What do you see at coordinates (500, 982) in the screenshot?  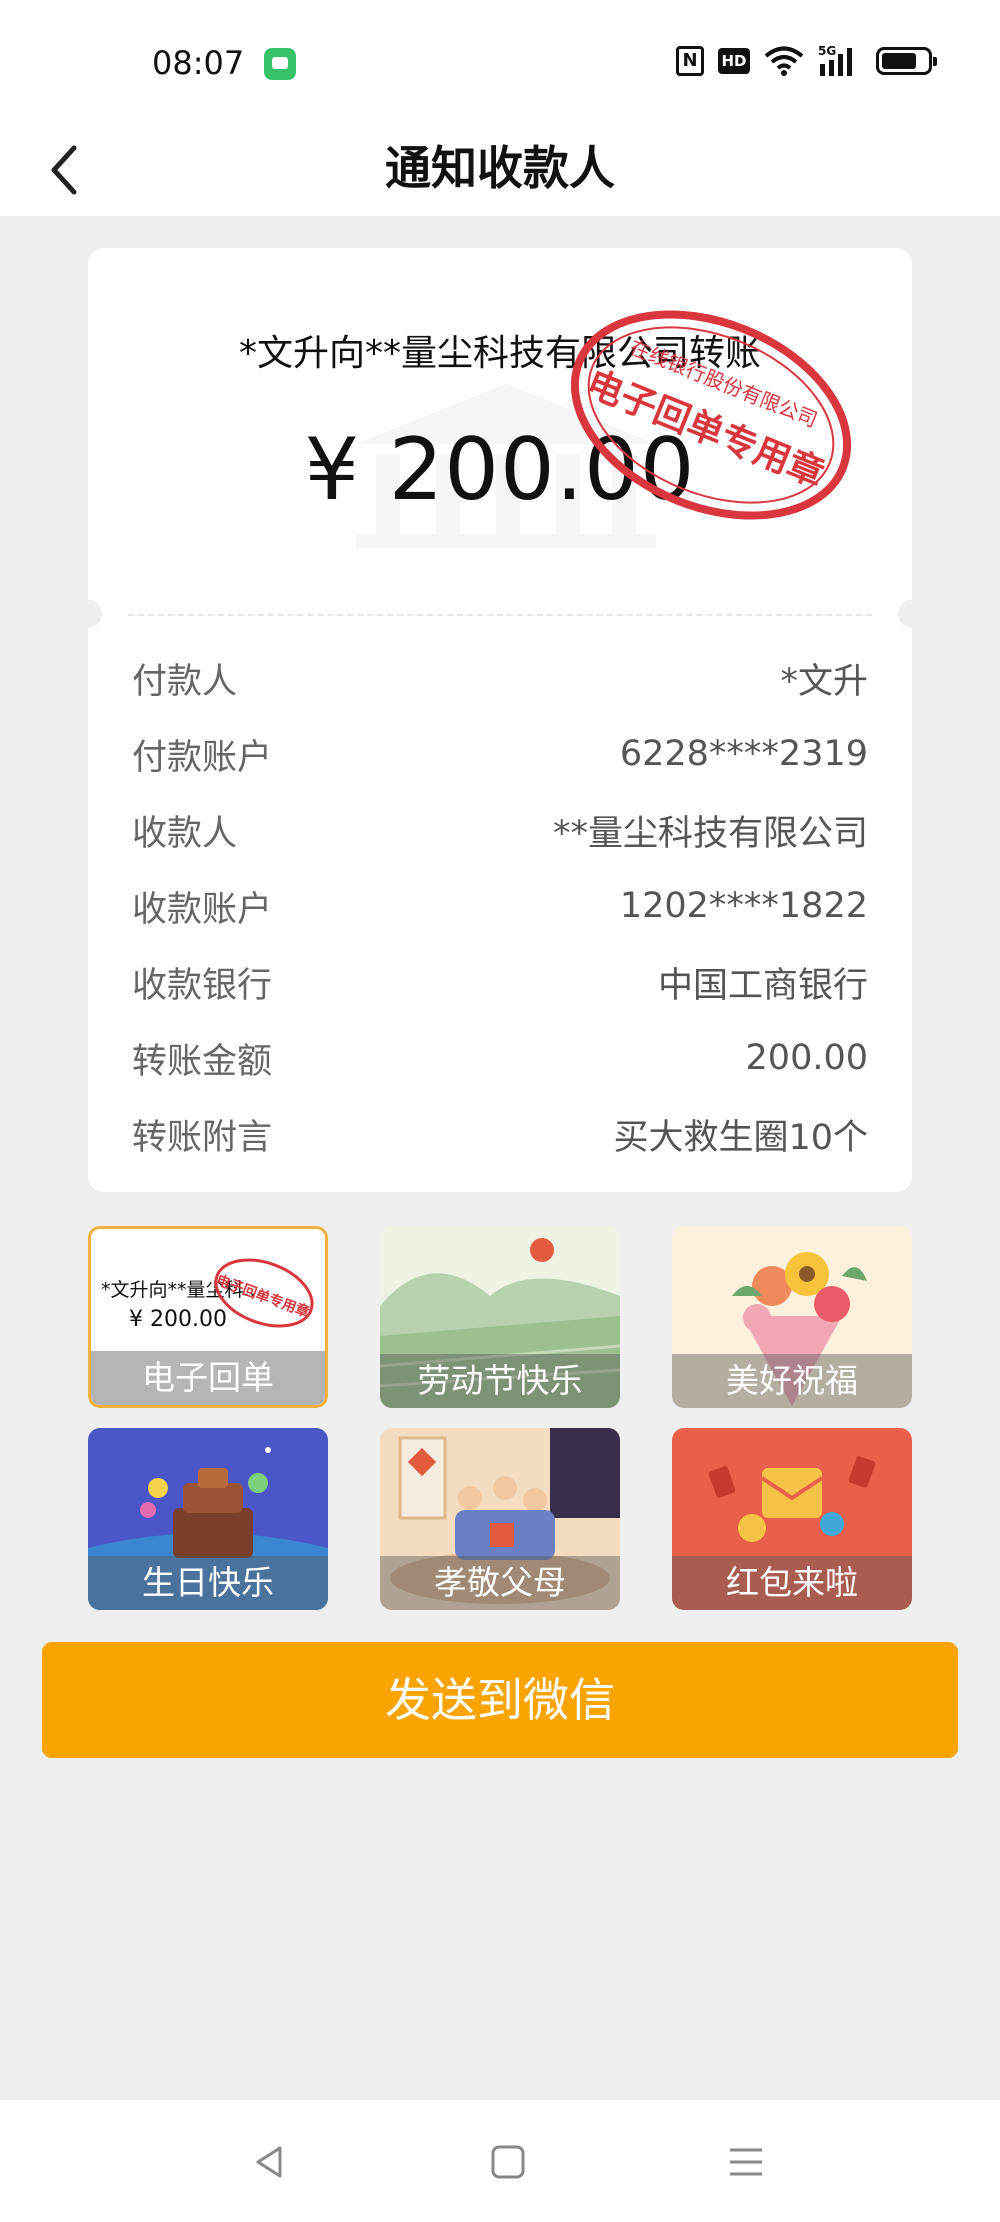 I see `detail-row: 收款银行 中国工商银行` at bounding box center [500, 982].